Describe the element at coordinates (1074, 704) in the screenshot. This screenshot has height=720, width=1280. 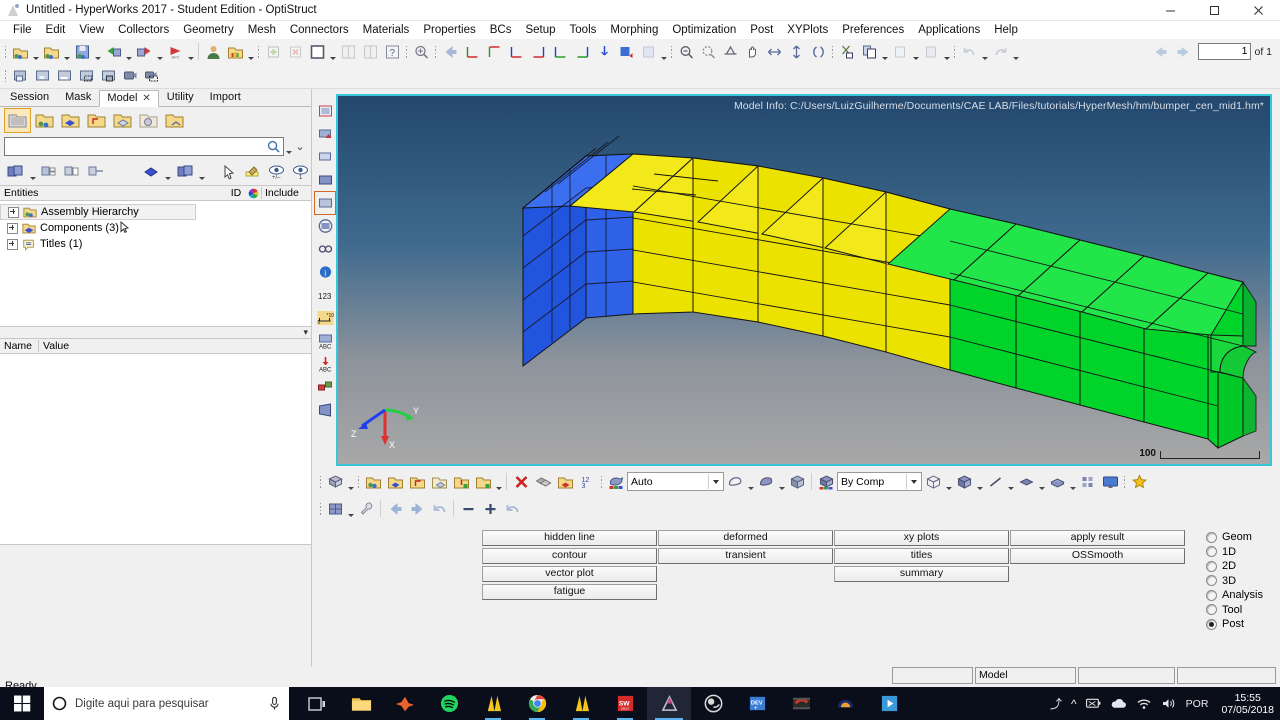
I see `show-hidden-icons-icon: ^` at that location.